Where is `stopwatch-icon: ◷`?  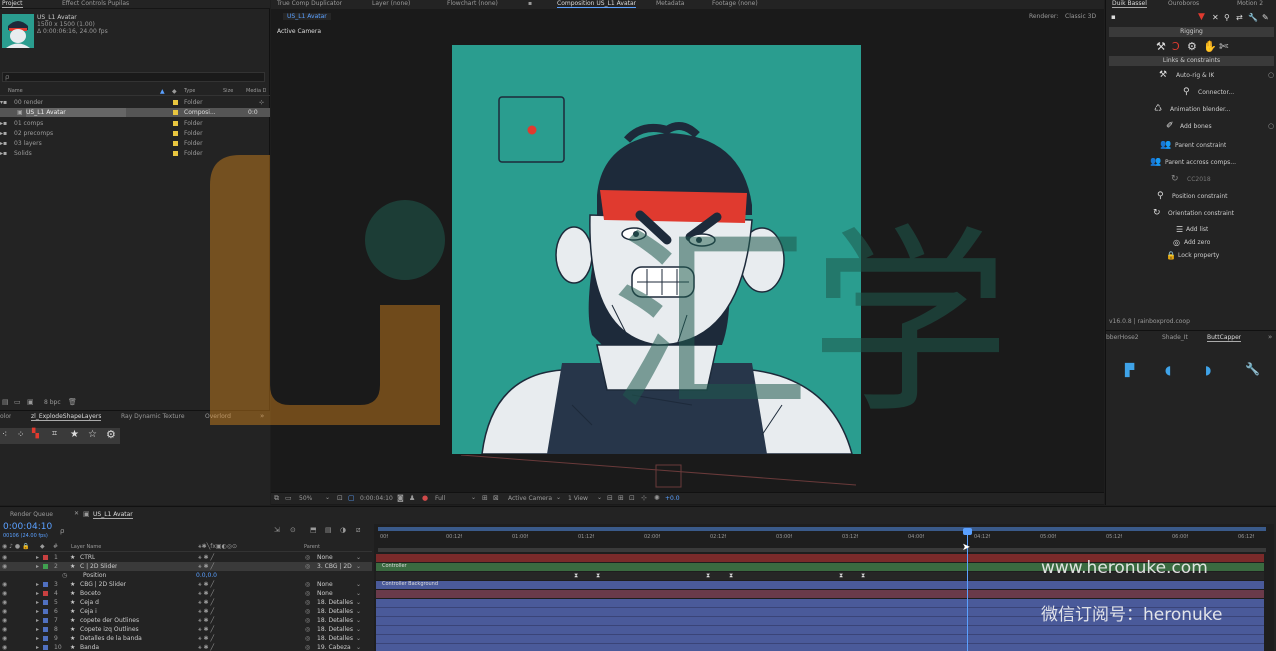 stopwatch-icon: ◷ is located at coordinates (64, 575).